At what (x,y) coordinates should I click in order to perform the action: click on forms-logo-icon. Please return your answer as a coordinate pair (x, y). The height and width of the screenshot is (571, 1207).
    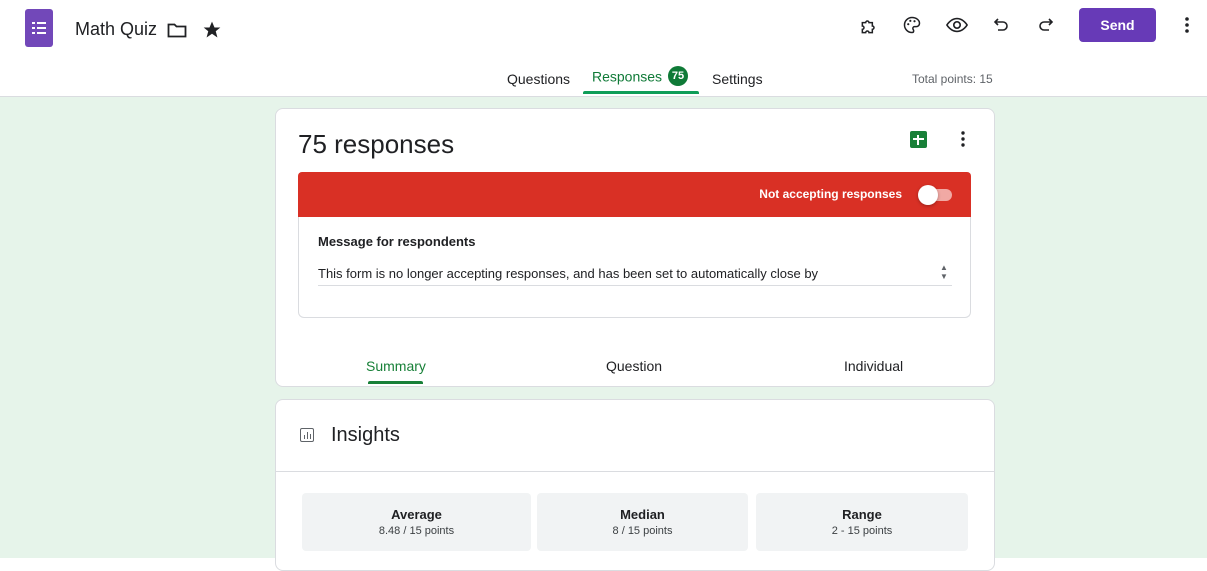
    Looking at the image, I should click on (39, 28).